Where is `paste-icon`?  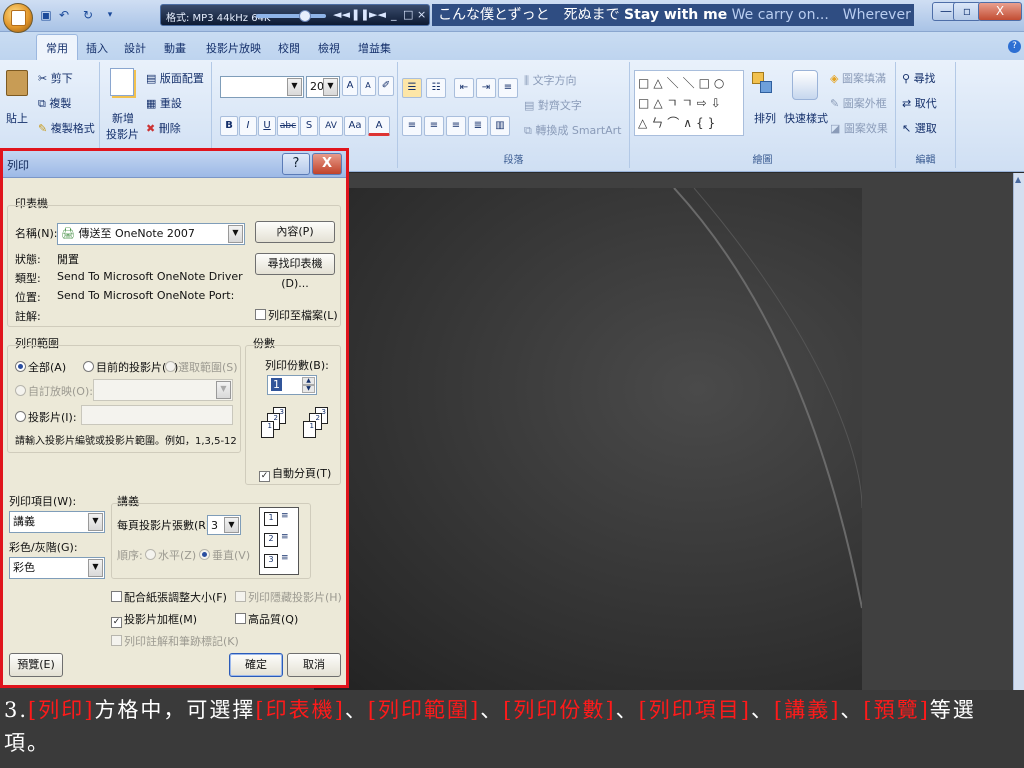 paste-icon is located at coordinates (17, 83).